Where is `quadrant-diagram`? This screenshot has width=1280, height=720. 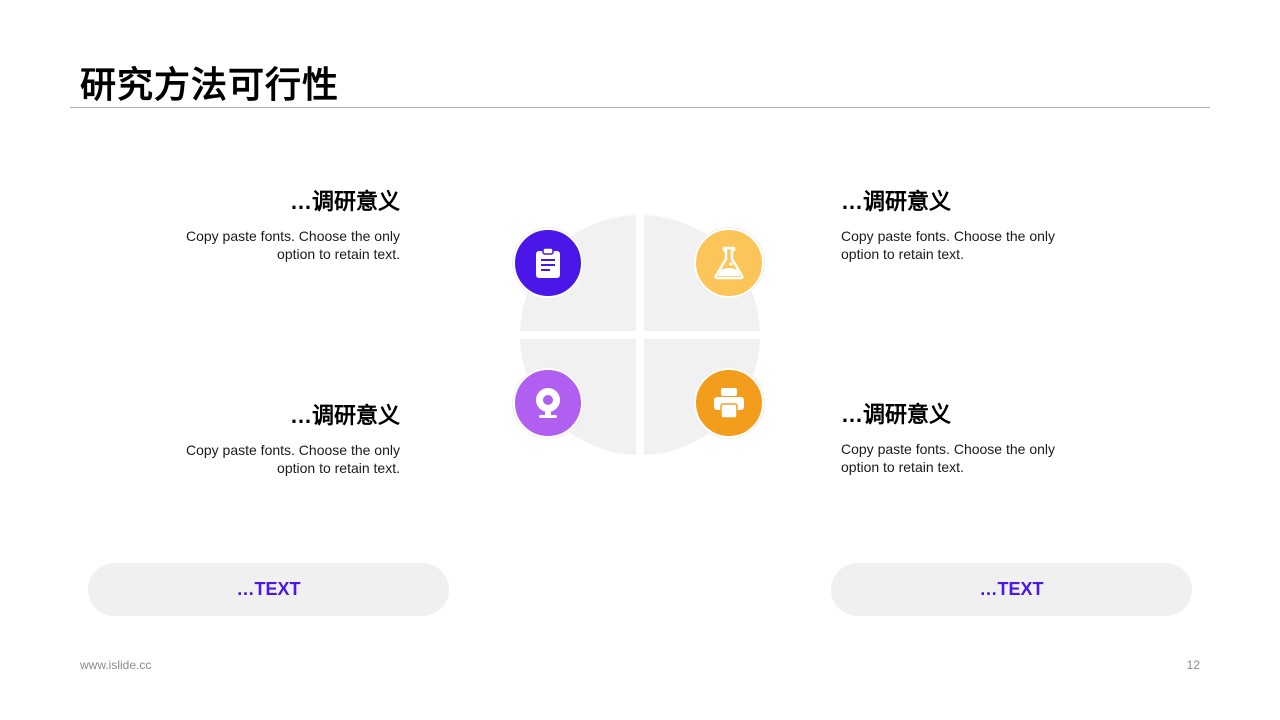
quadrant-diagram is located at coordinates (640, 335).